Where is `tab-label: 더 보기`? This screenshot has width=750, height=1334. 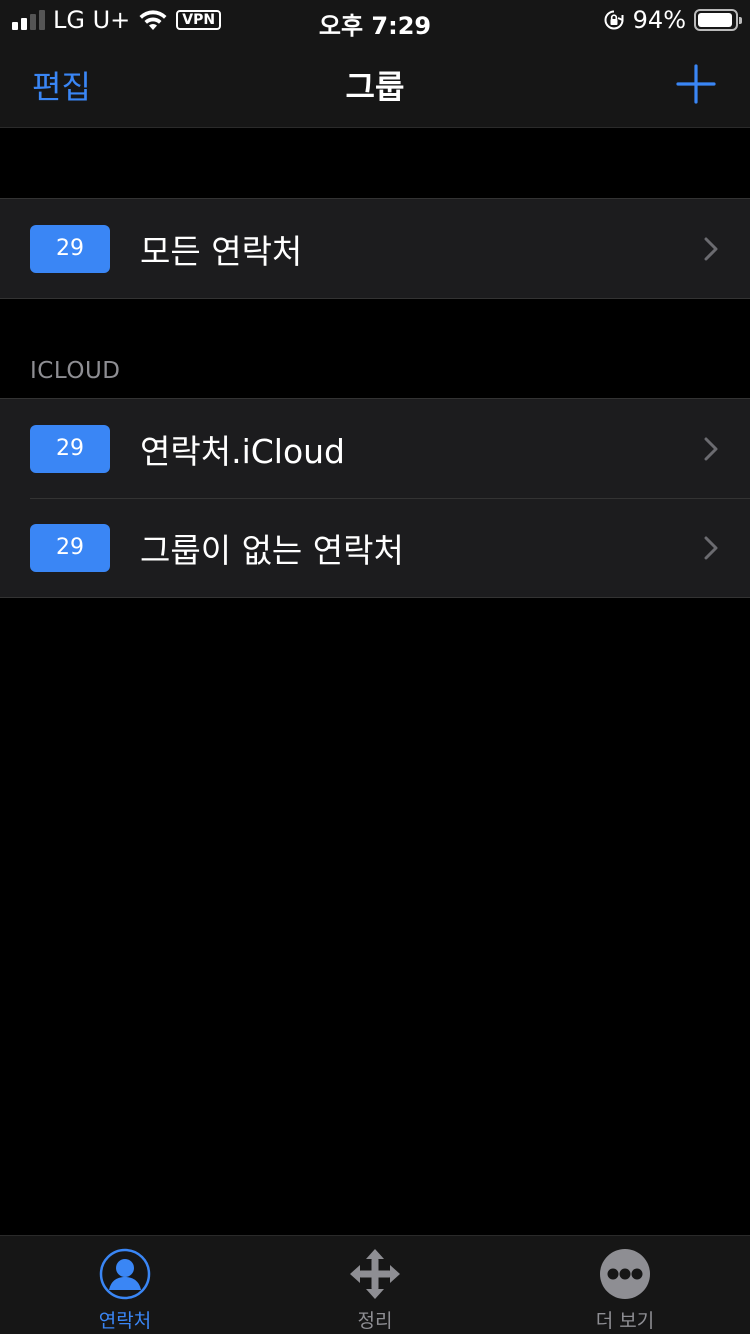
tab-label: 더 보기 is located at coordinates (625, 1321).